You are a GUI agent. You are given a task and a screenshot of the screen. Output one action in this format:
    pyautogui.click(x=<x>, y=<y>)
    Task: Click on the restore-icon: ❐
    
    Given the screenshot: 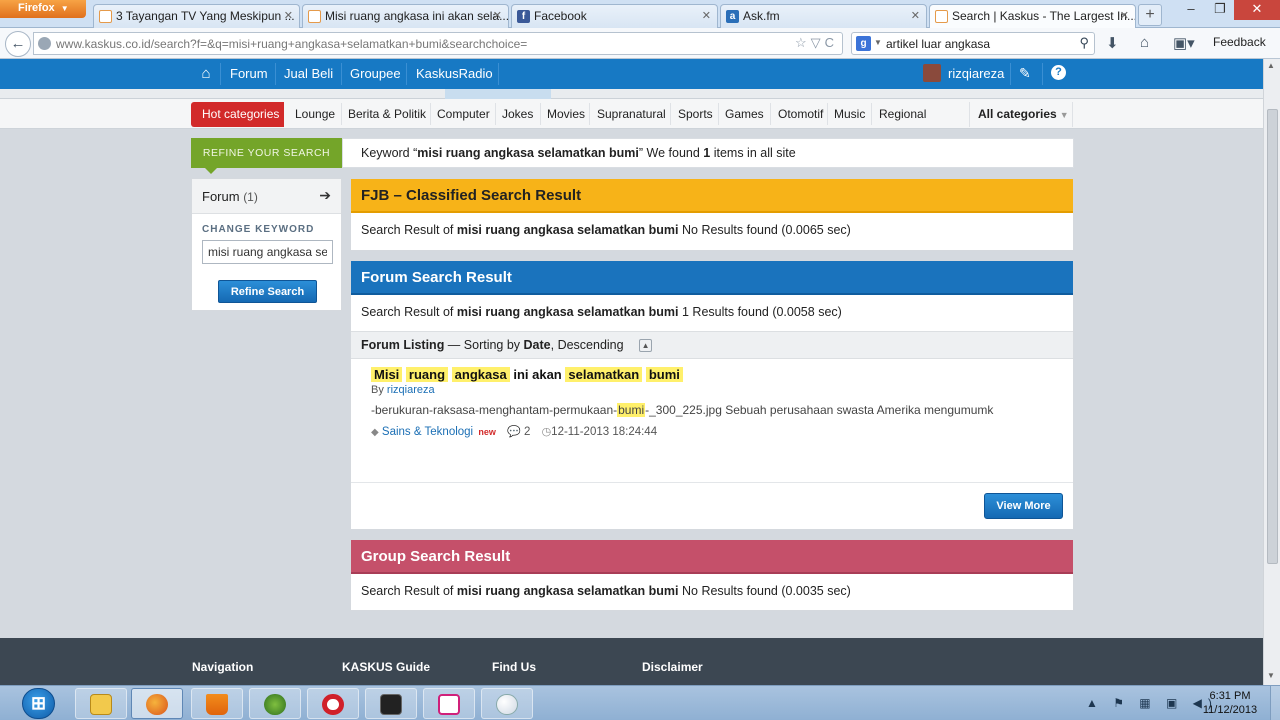 What is the action you would take?
    pyautogui.click(x=1220, y=10)
    